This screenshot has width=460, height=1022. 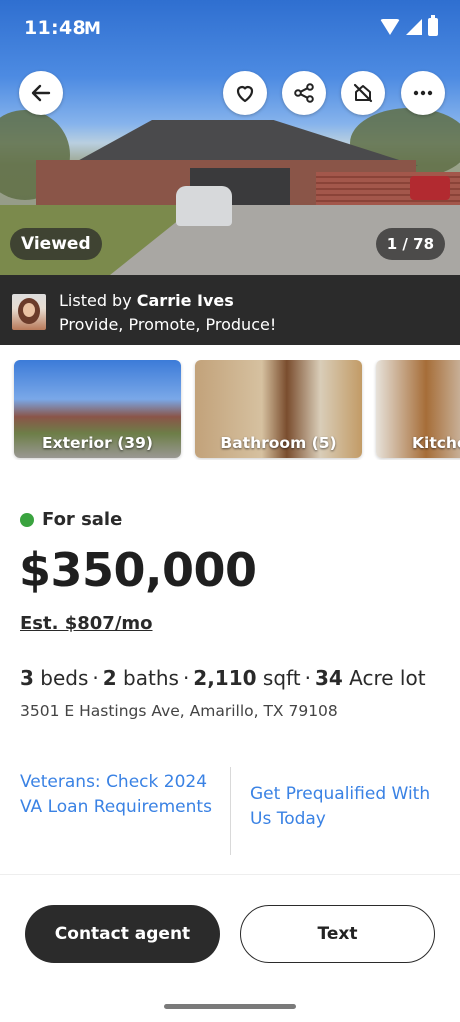 I want to click on photo-counter: 1 / 78, so click(x=410, y=244).